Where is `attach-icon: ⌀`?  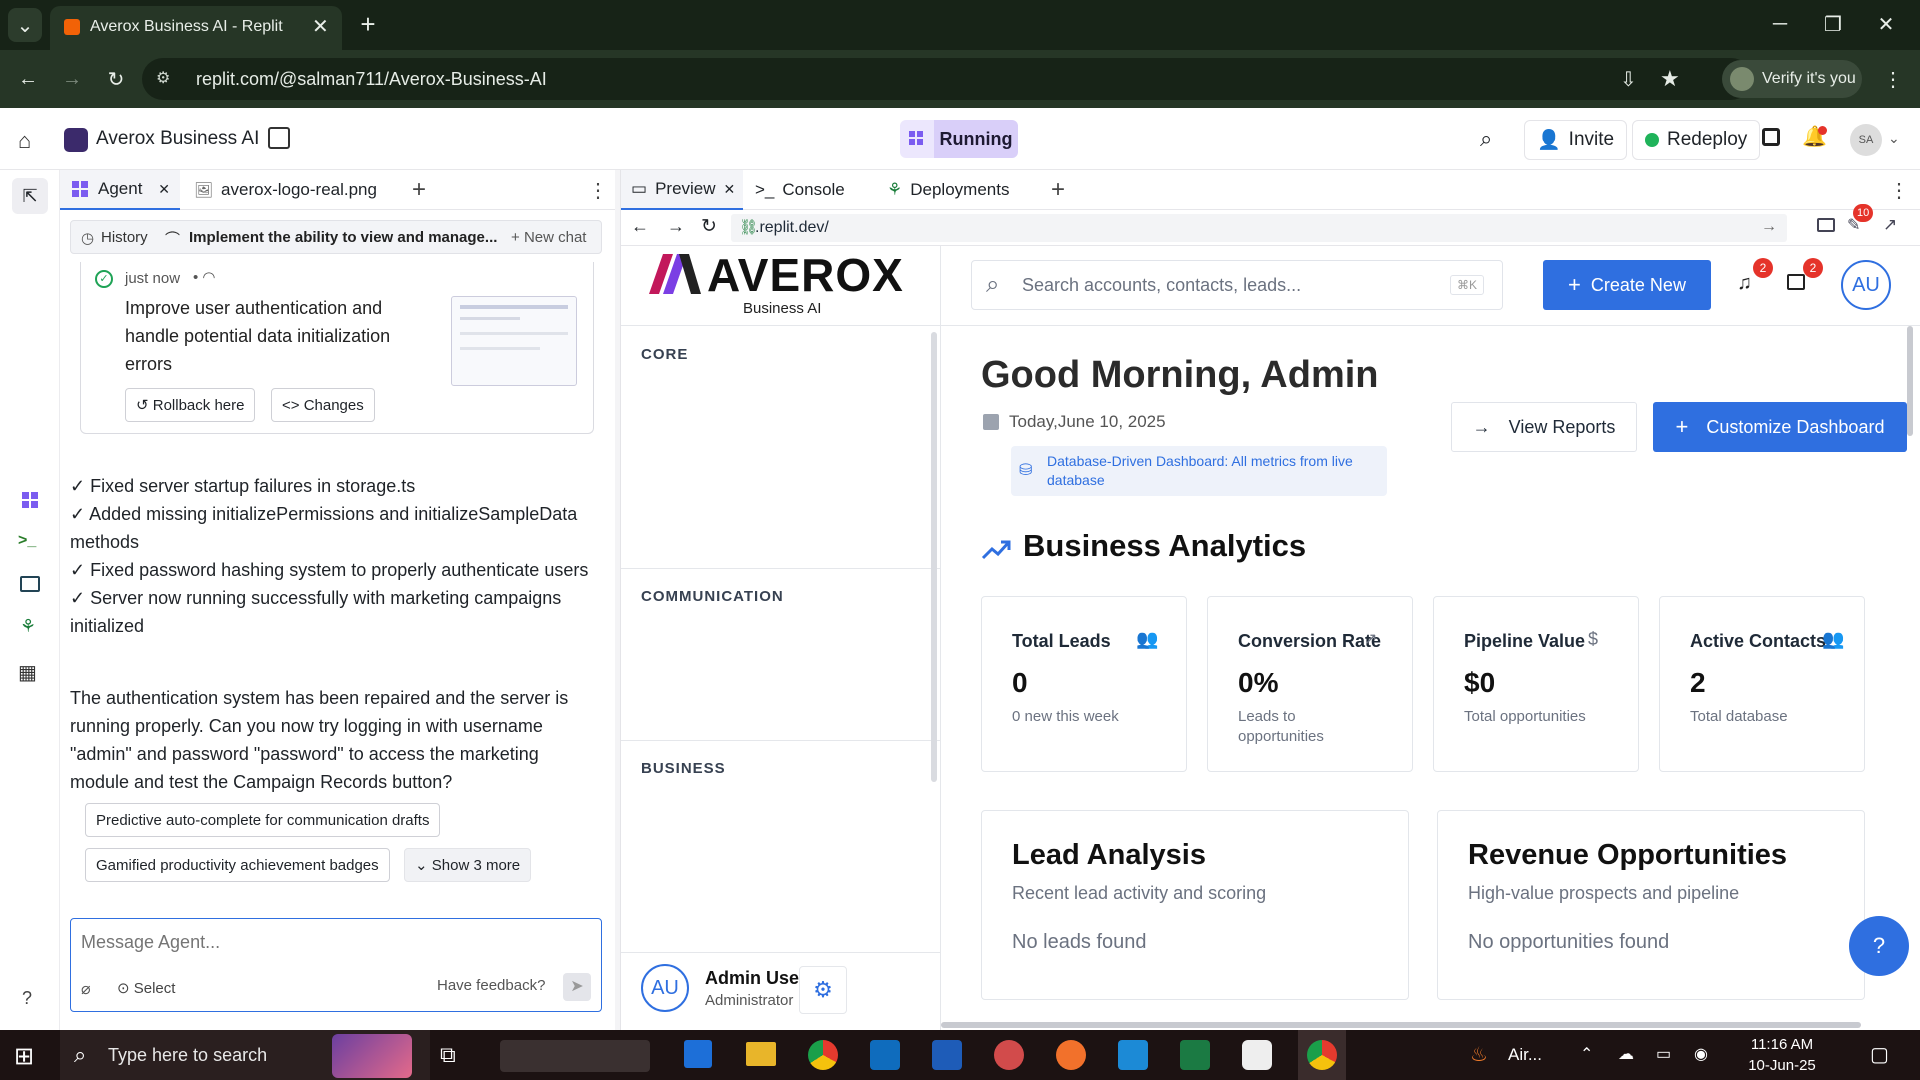
attach-icon: ⌀ is located at coordinates (86, 989).